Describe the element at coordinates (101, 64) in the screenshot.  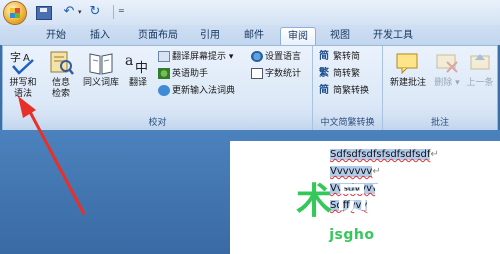
I see `thesaurus-icon` at that location.